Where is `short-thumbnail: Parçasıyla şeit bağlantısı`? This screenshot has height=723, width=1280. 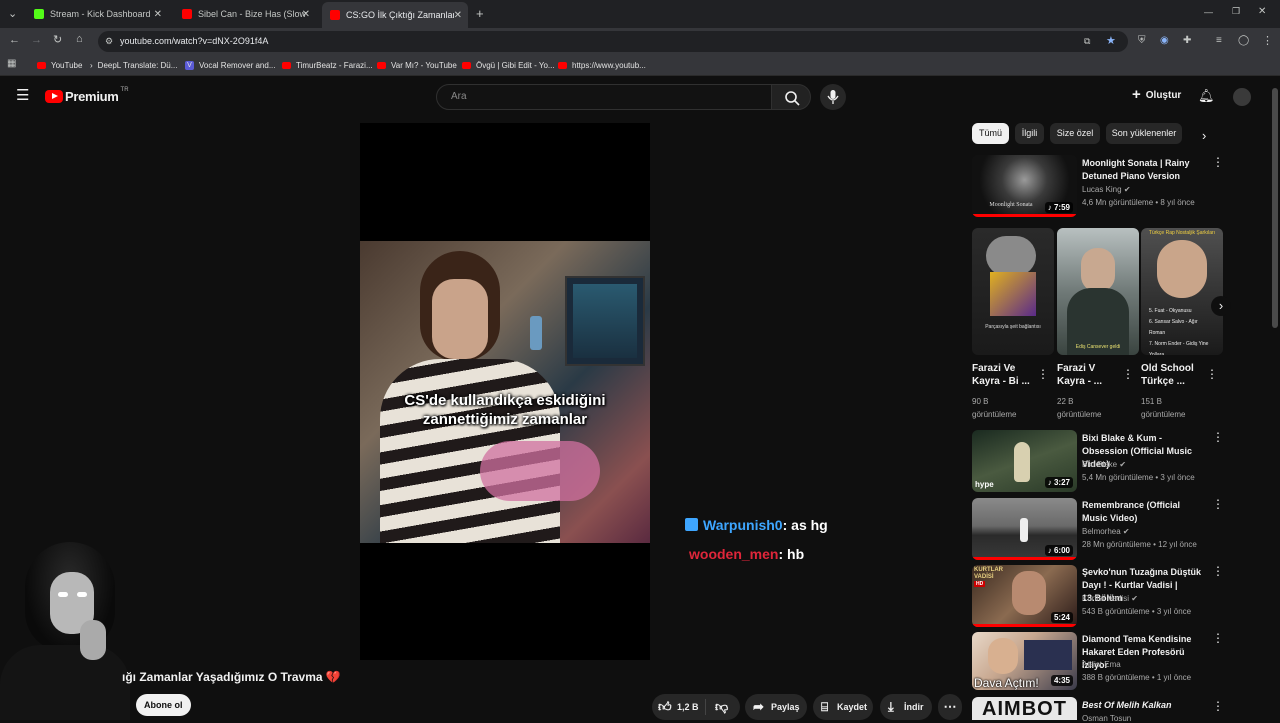
short-thumbnail: Parçasıyla şeit bağlantısı is located at coordinates (1013, 291).